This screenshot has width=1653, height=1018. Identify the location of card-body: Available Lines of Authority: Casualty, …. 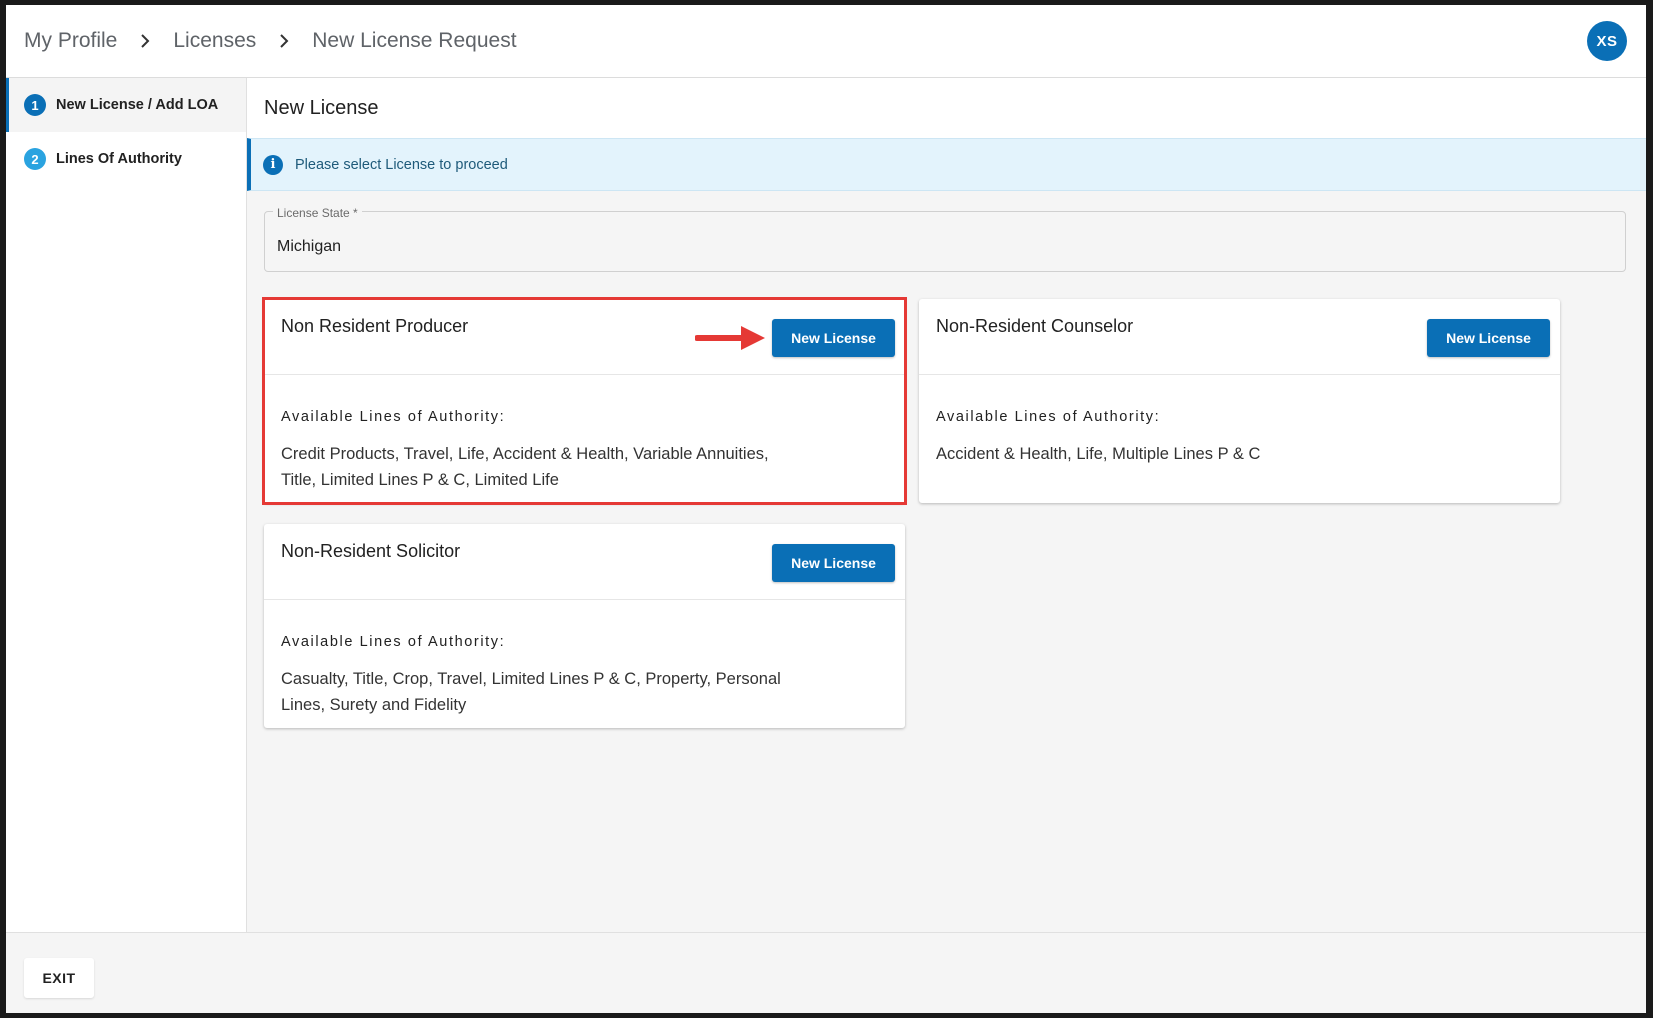
(584, 659).